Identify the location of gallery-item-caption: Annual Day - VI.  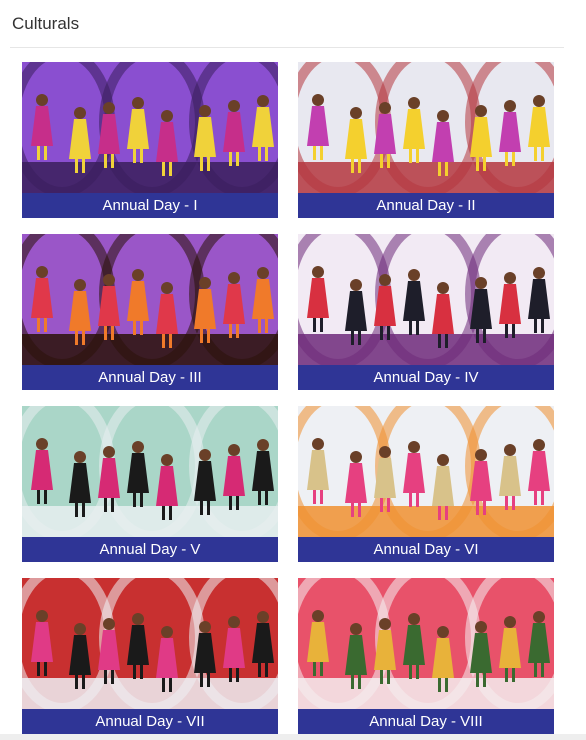
(426, 549).